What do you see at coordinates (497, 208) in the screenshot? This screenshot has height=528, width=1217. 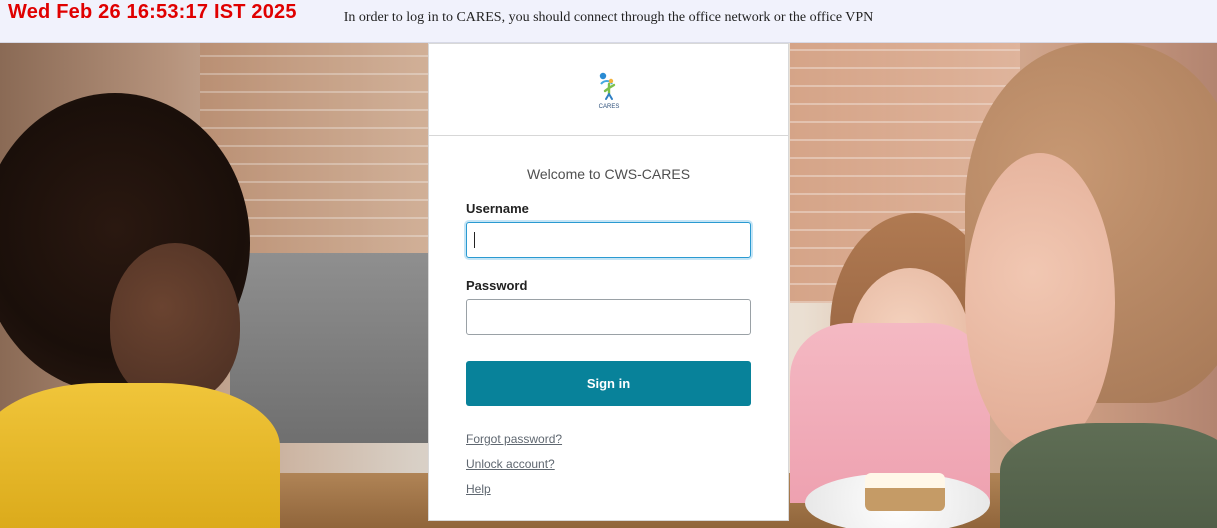 I see `username-label: Username` at bounding box center [497, 208].